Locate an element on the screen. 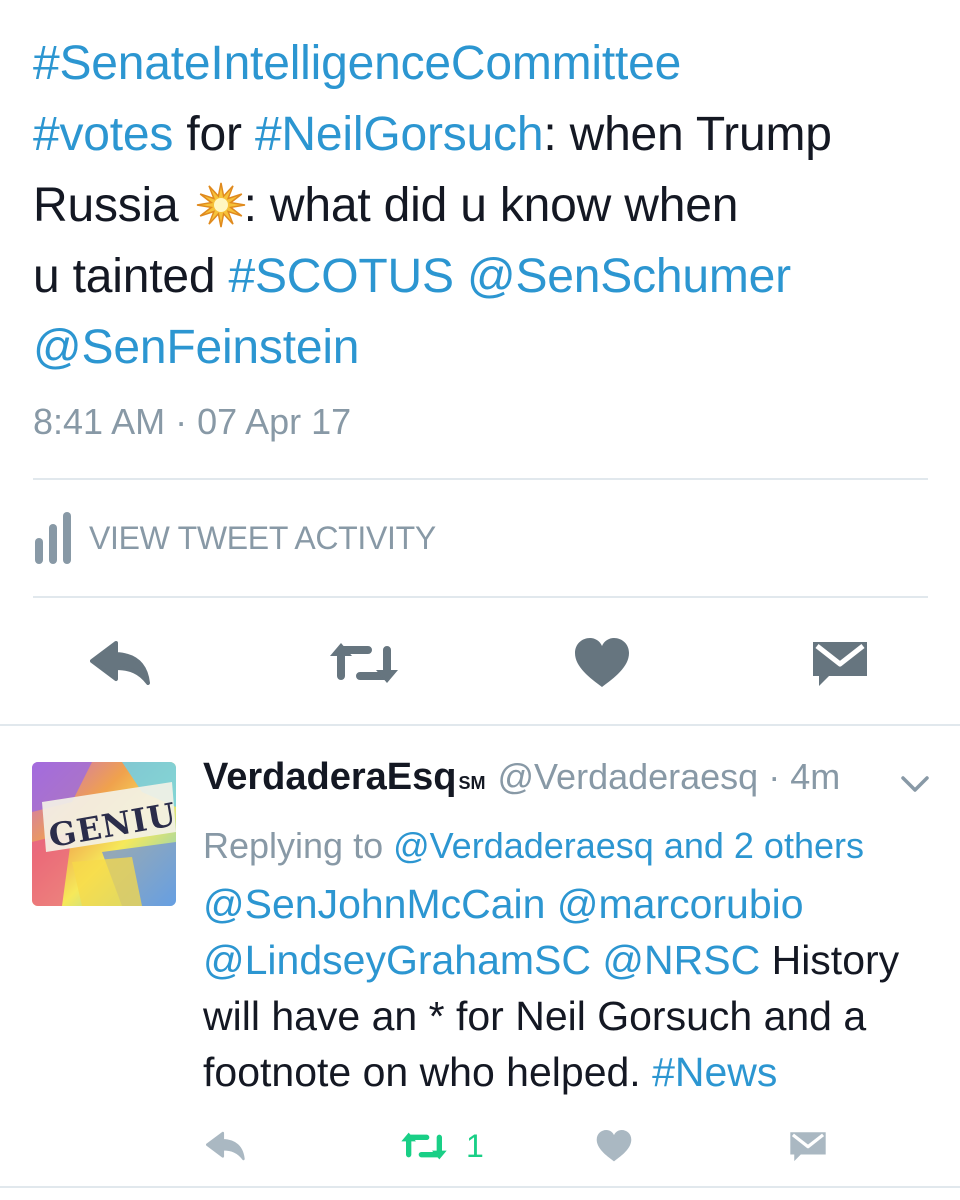 This screenshot has width=960, height=1200. retweet-button is located at coordinates (364, 663).